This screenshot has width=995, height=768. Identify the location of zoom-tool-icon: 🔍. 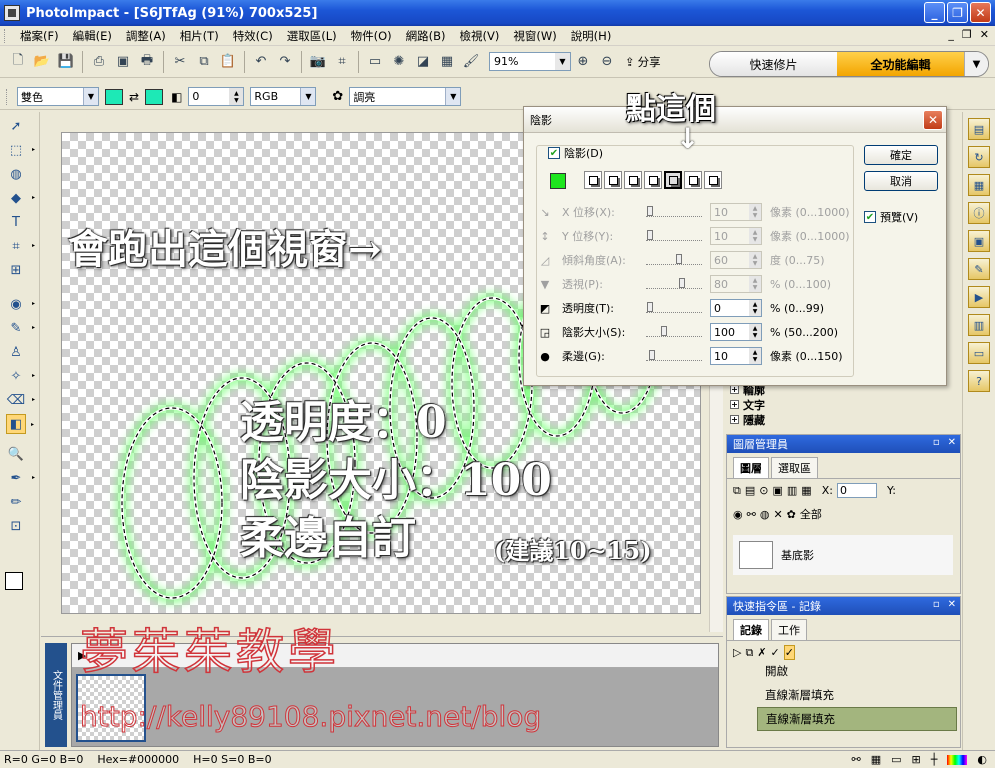
(16, 454).